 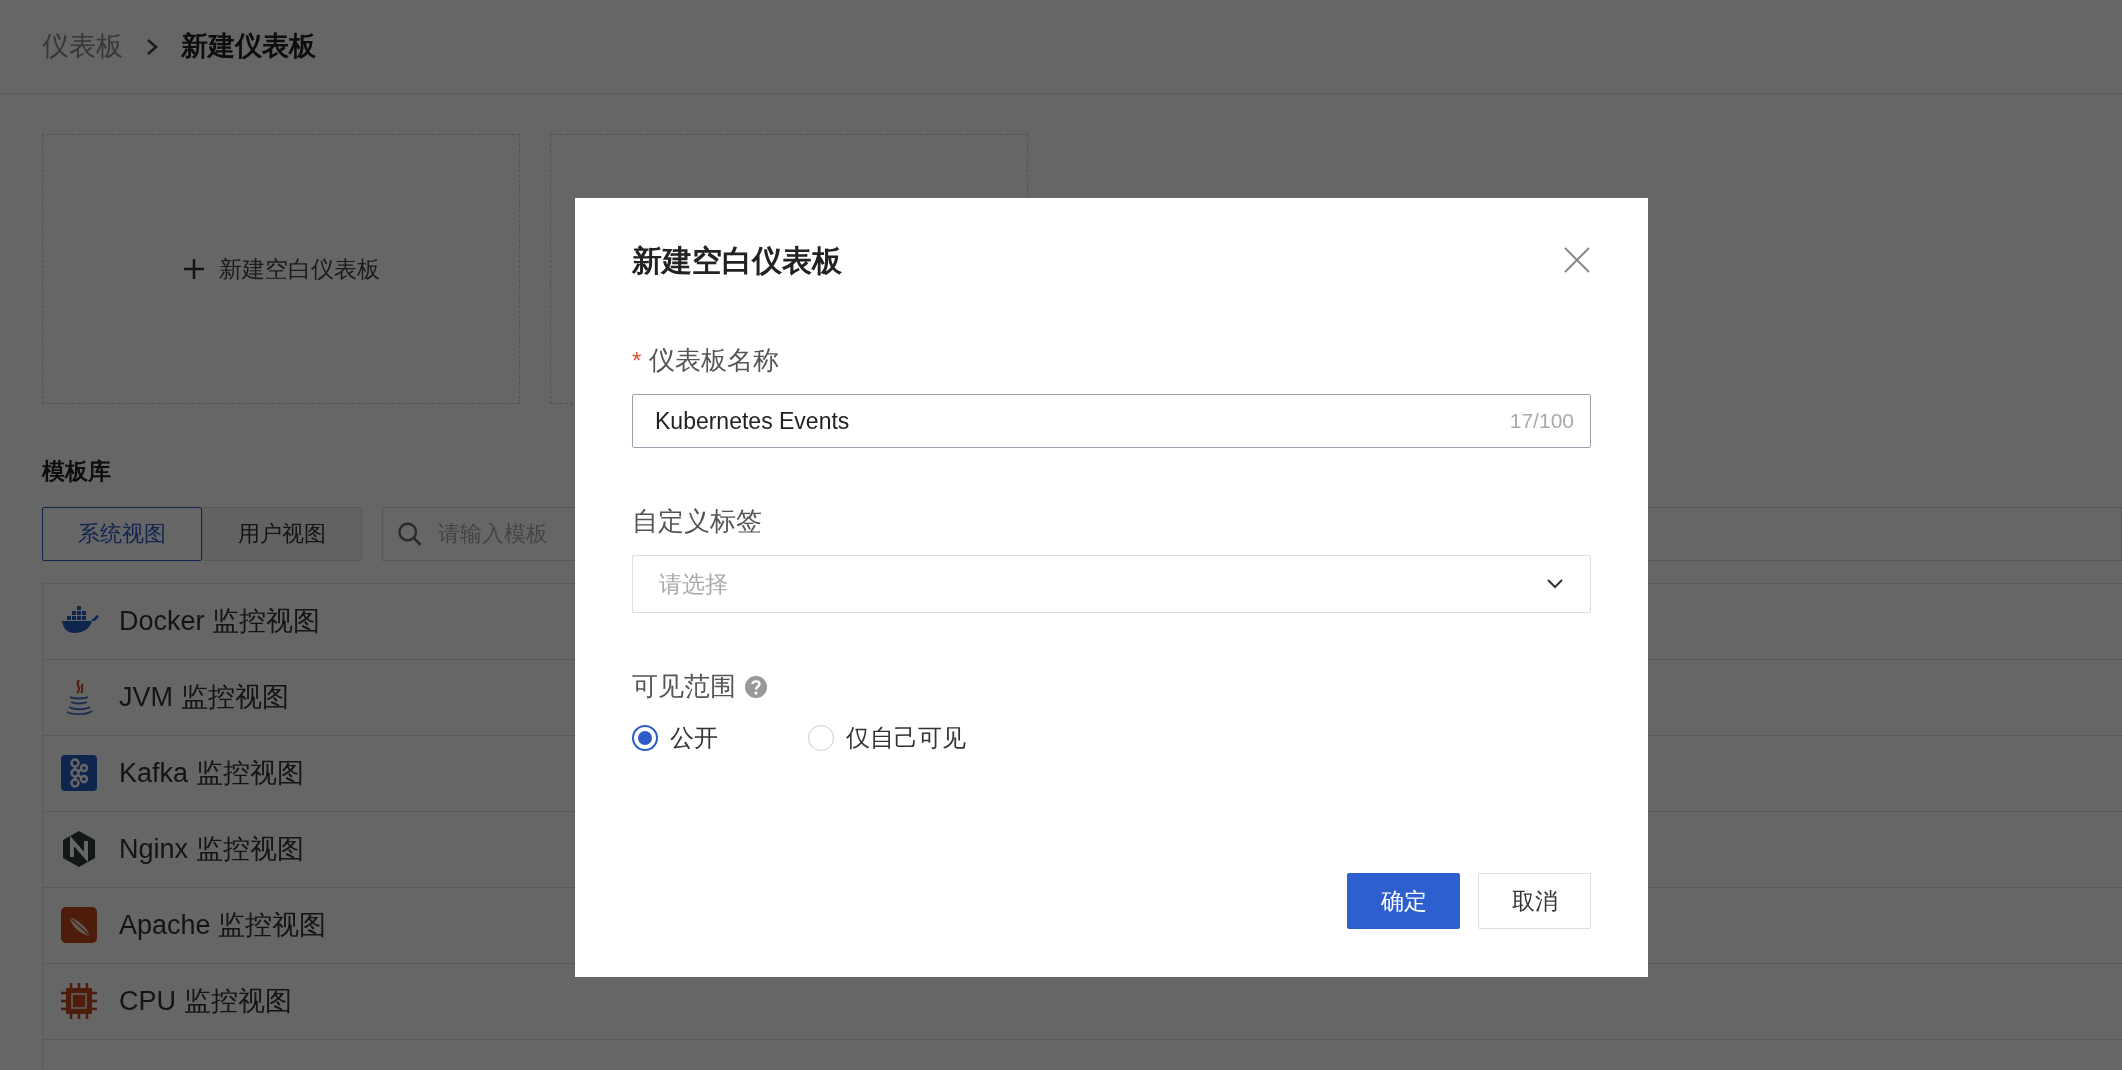 What do you see at coordinates (1541, 421) in the screenshot?
I see `character-count: 17/100` at bounding box center [1541, 421].